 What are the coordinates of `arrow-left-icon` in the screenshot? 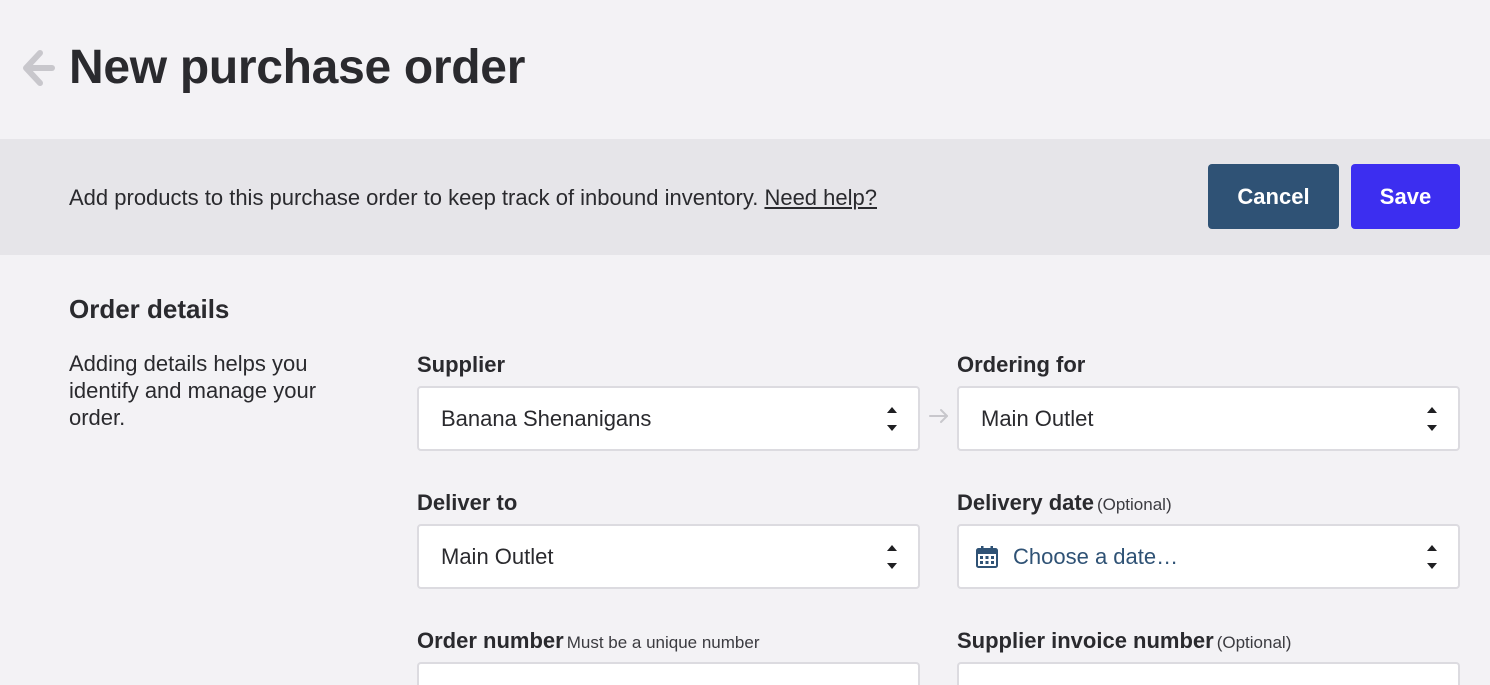 It's located at (38, 68).